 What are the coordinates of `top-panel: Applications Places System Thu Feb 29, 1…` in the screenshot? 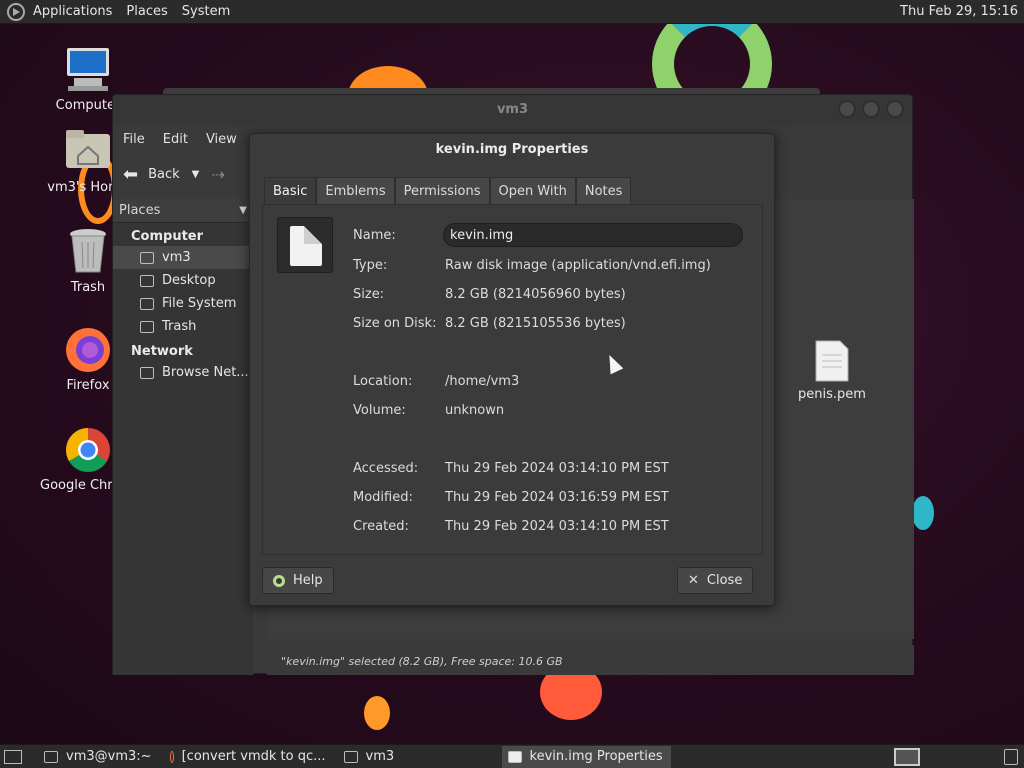 It's located at (512, 12).